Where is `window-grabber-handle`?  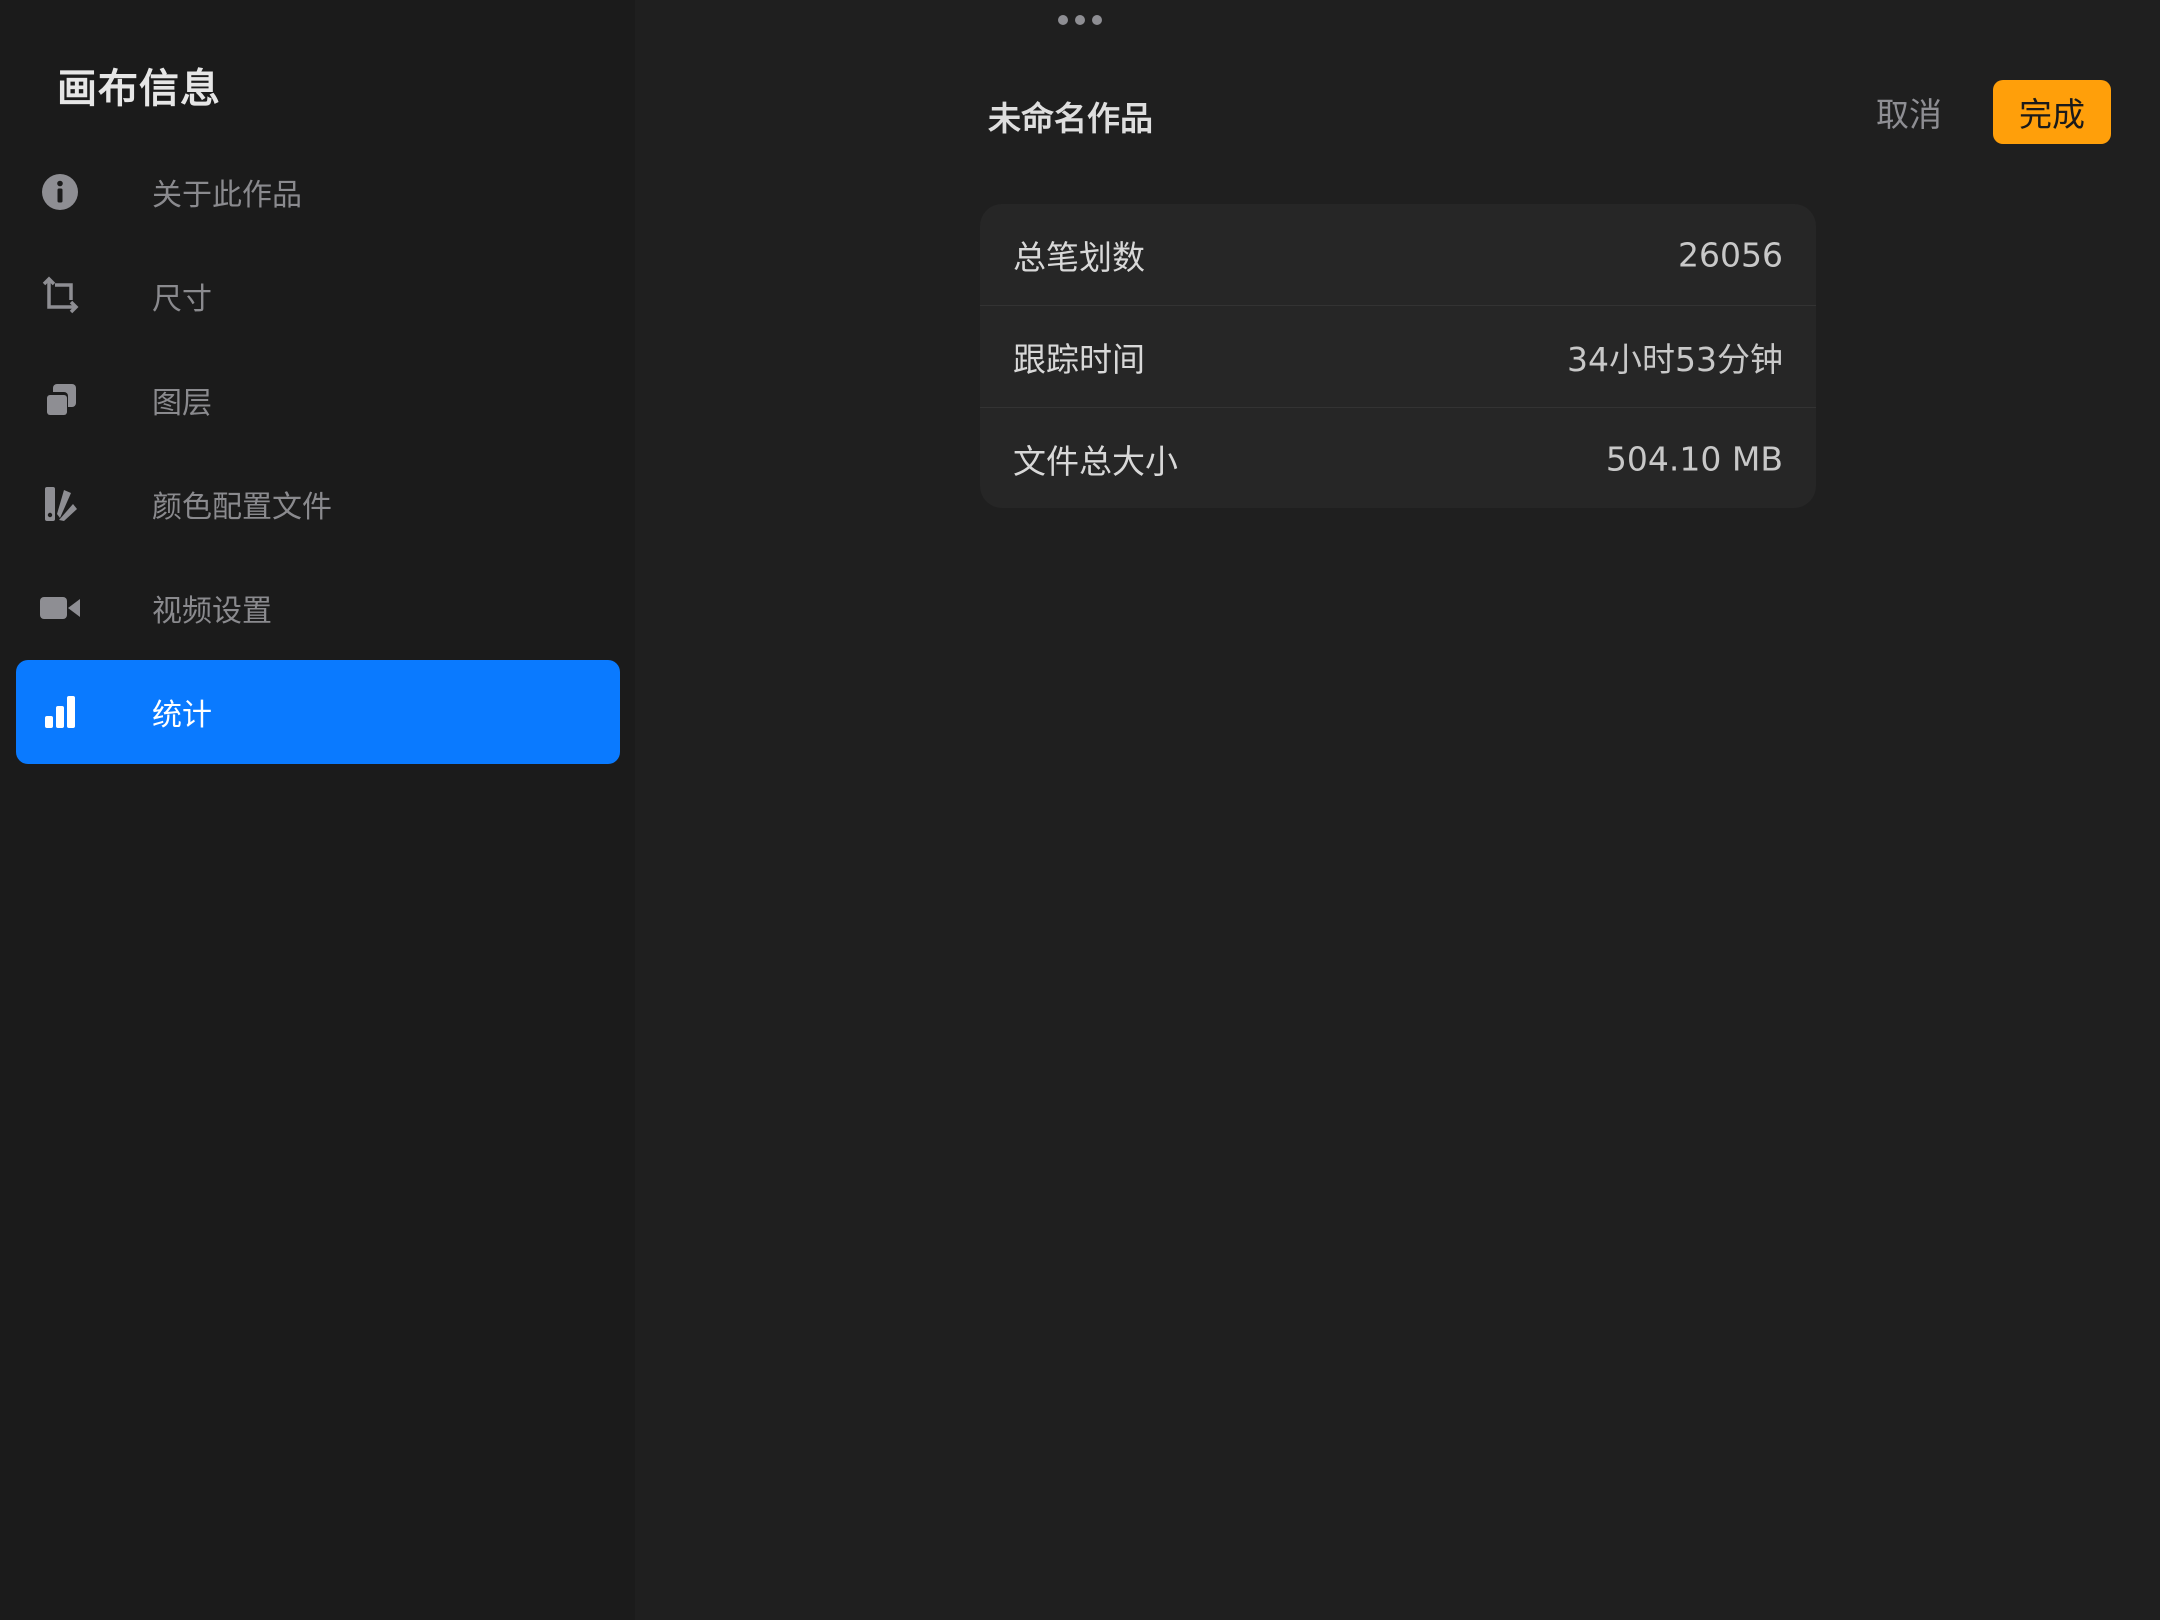
window-grabber-handle is located at coordinates (1080, 20).